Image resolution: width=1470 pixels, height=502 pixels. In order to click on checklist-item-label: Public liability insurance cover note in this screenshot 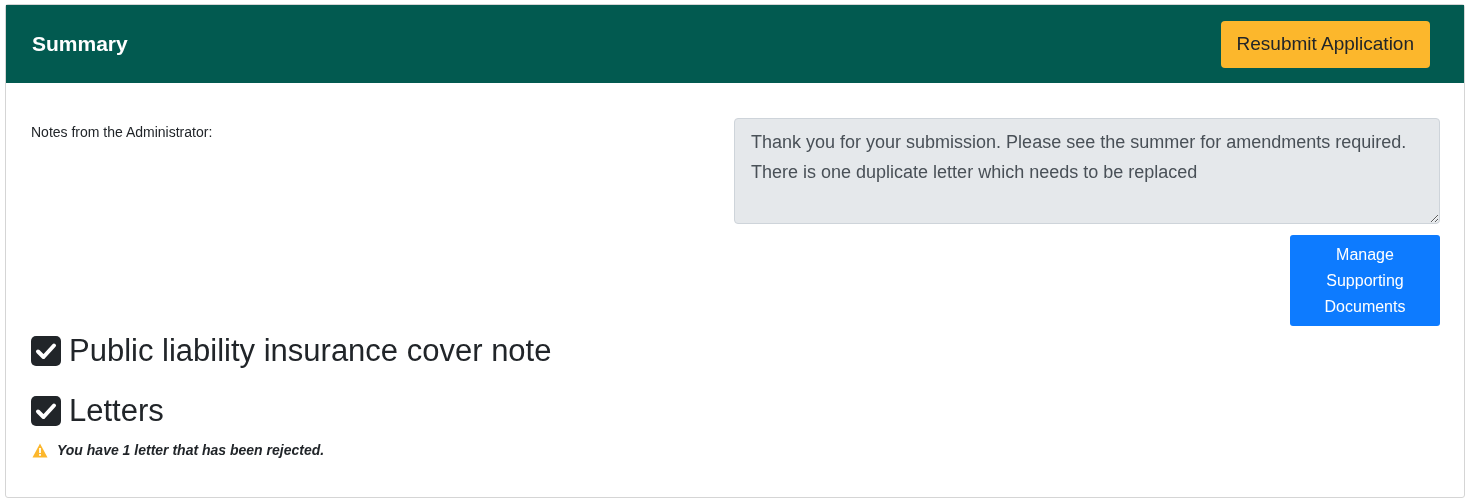, I will do `click(310, 351)`.